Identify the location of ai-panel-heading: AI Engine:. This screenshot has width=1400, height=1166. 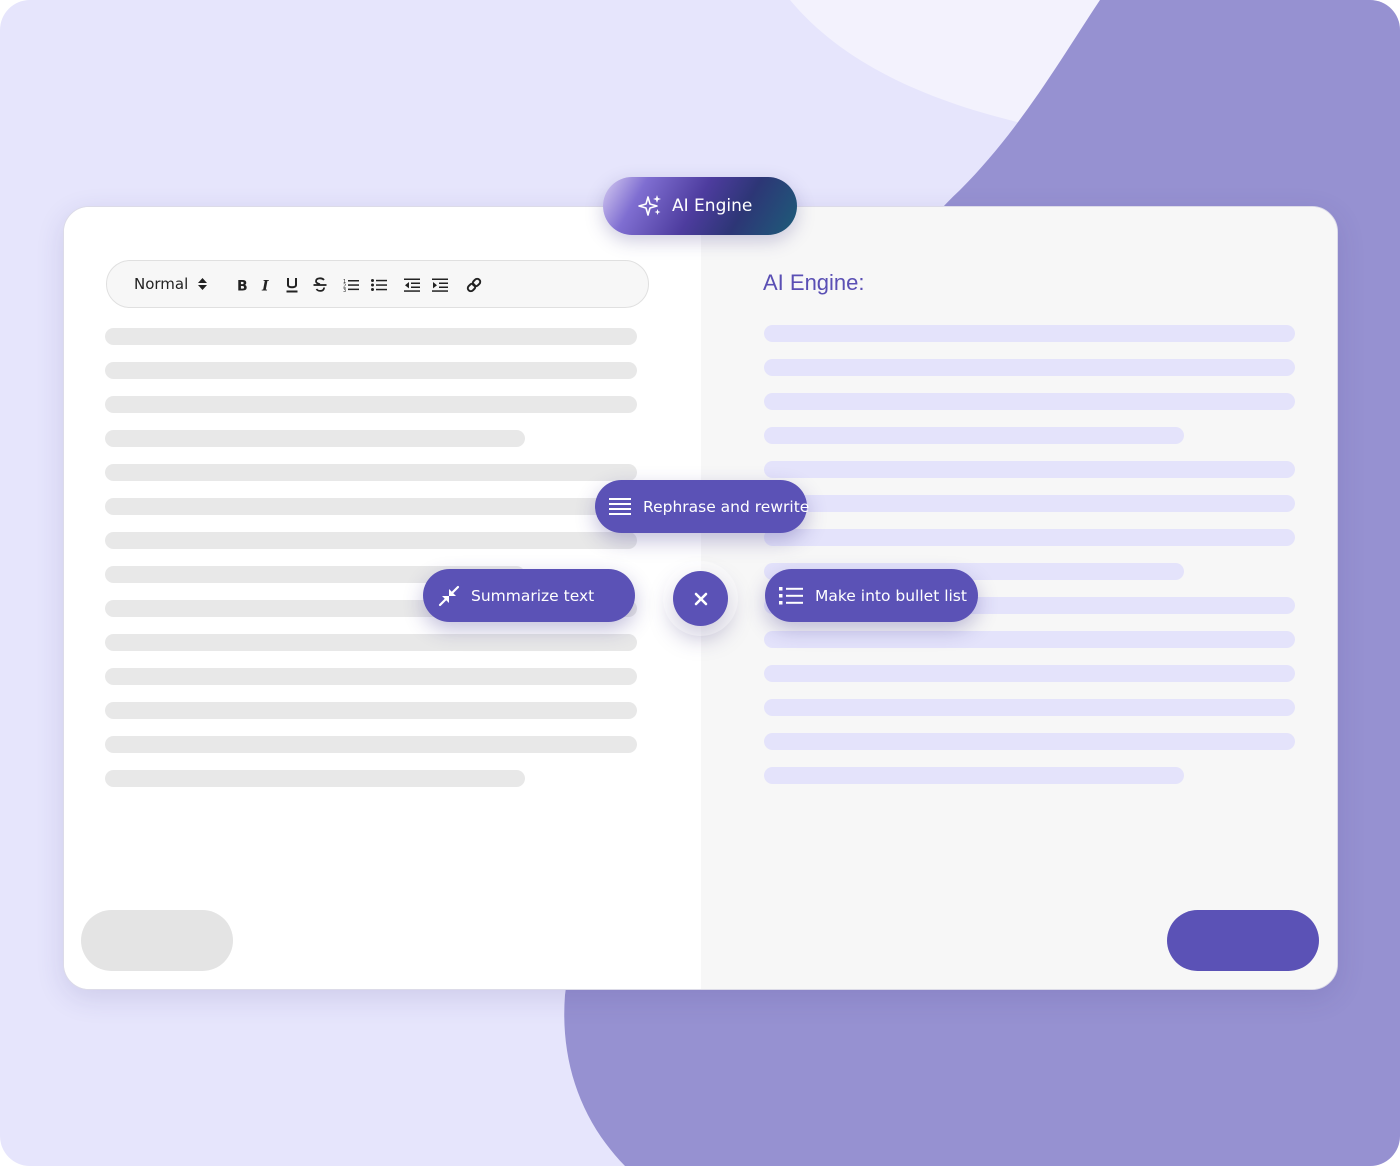
(814, 282).